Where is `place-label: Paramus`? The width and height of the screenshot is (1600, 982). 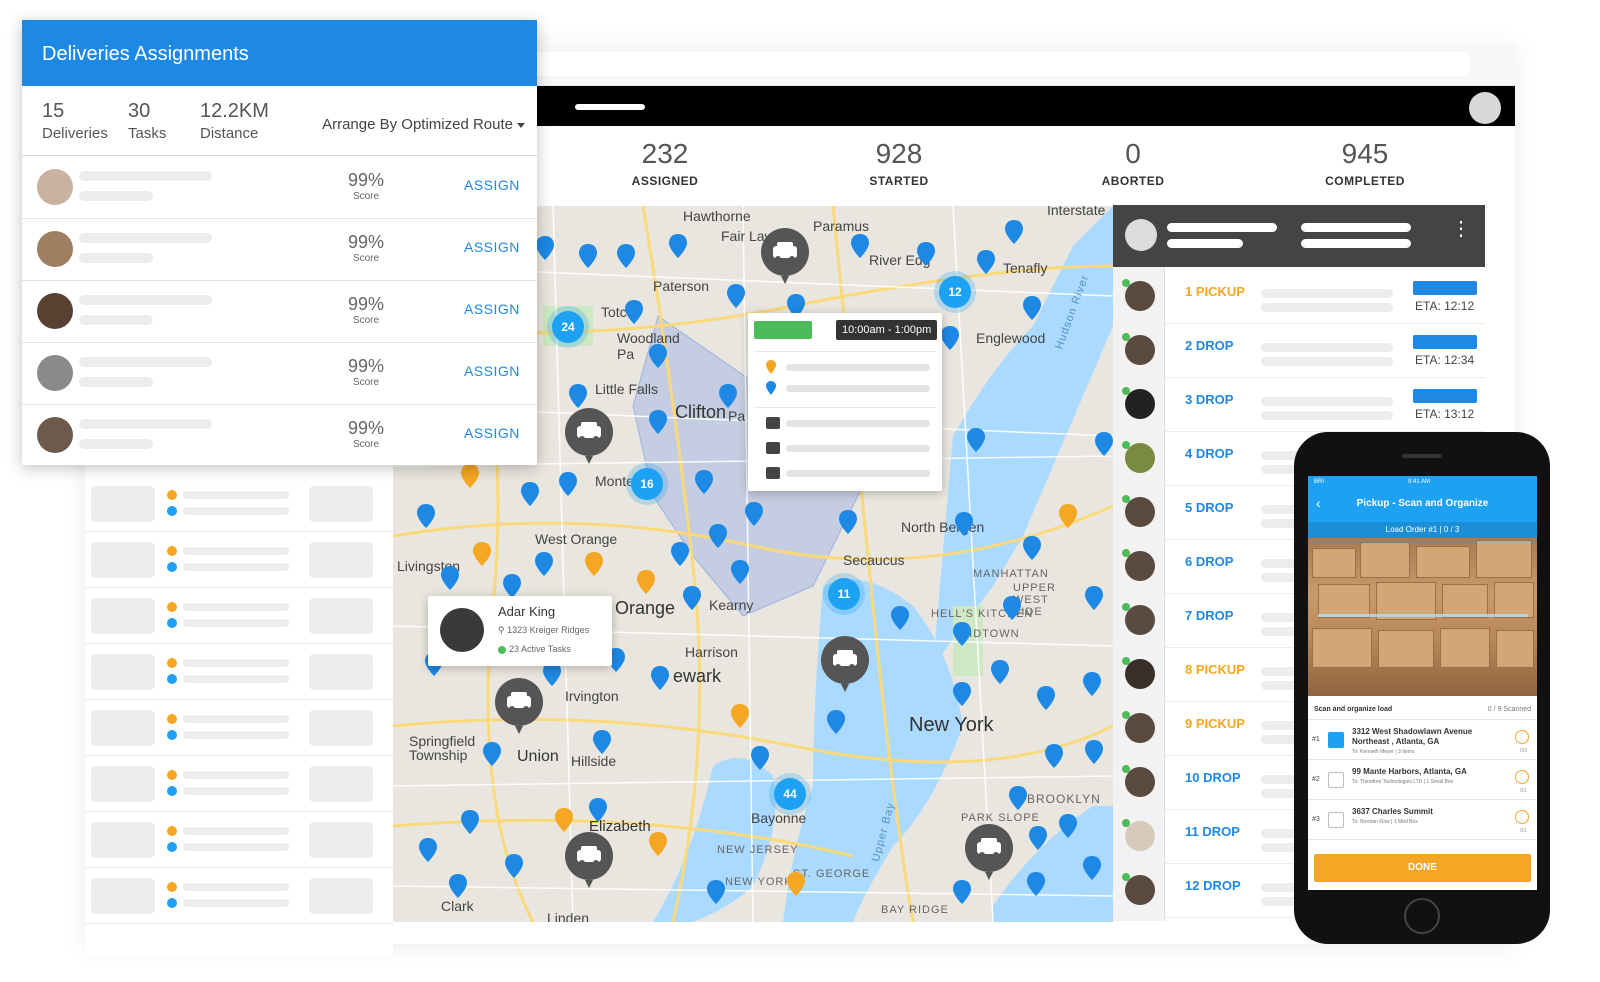 place-label: Paramus is located at coordinates (841, 226).